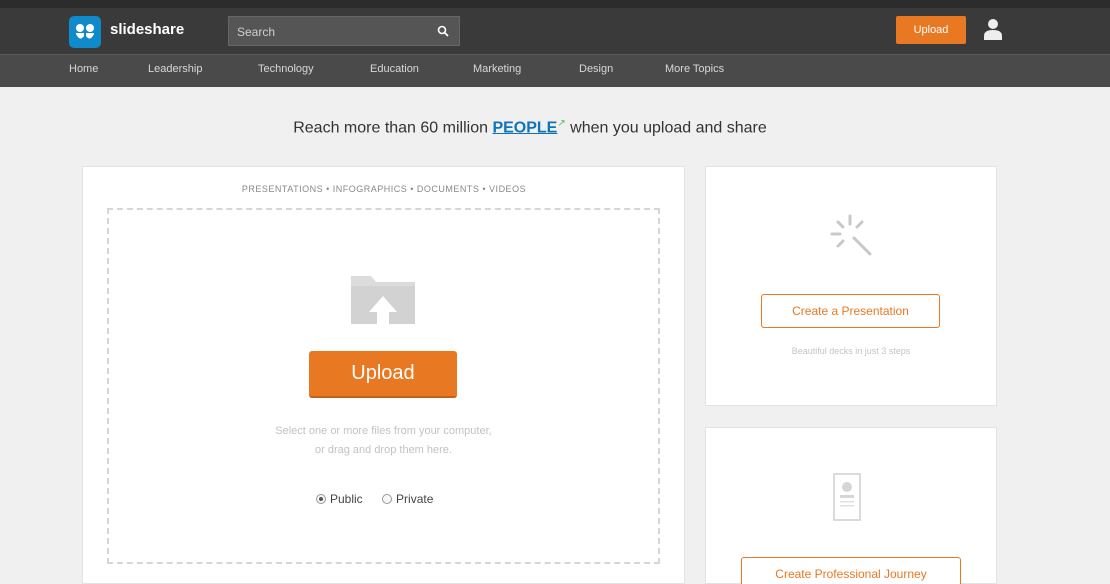 The height and width of the screenshot is (584, 1110). I want to click on people-link: PEOPLE, so click(524, 127).